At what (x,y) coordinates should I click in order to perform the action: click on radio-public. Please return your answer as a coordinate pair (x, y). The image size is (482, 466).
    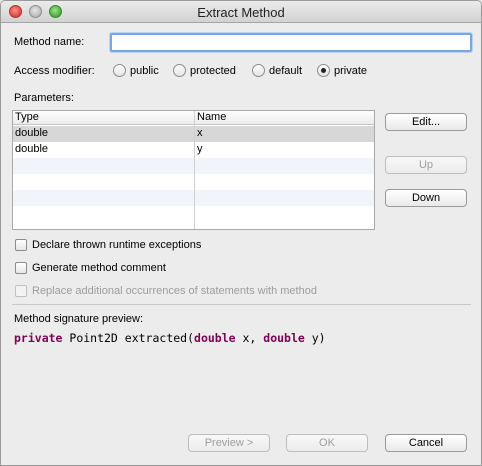
    Looking at the image, I should click on (119, 70).